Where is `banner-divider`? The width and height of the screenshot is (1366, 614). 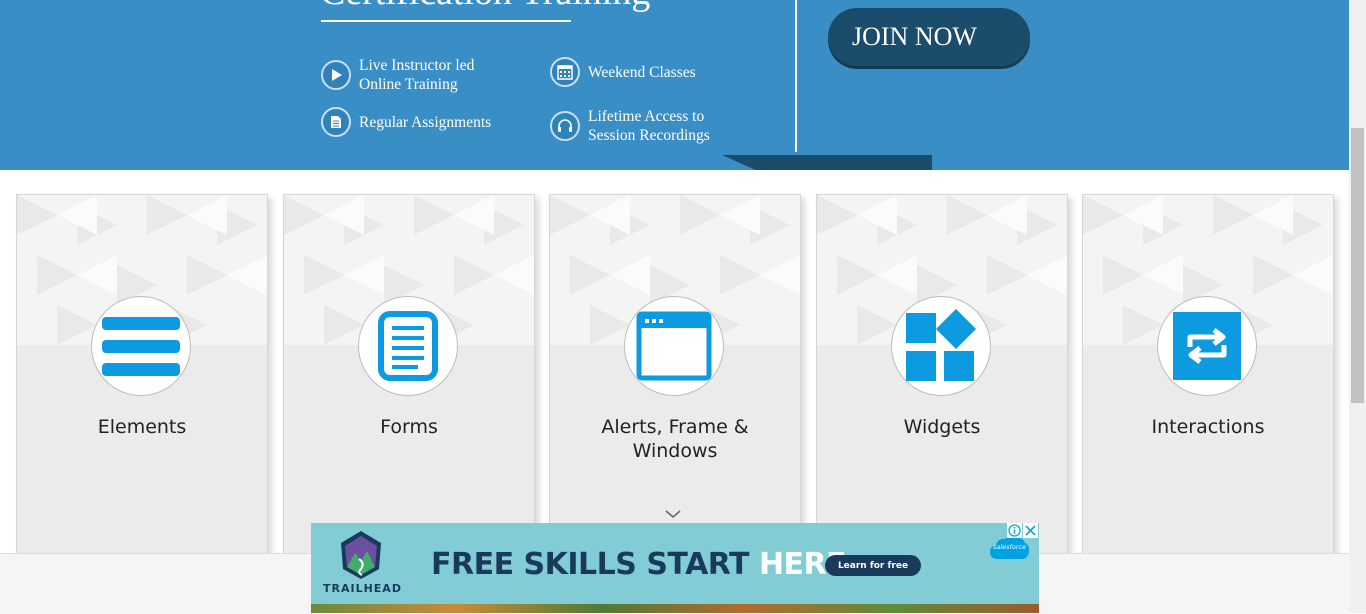
banner-divider is located at coordinates (796, 76).